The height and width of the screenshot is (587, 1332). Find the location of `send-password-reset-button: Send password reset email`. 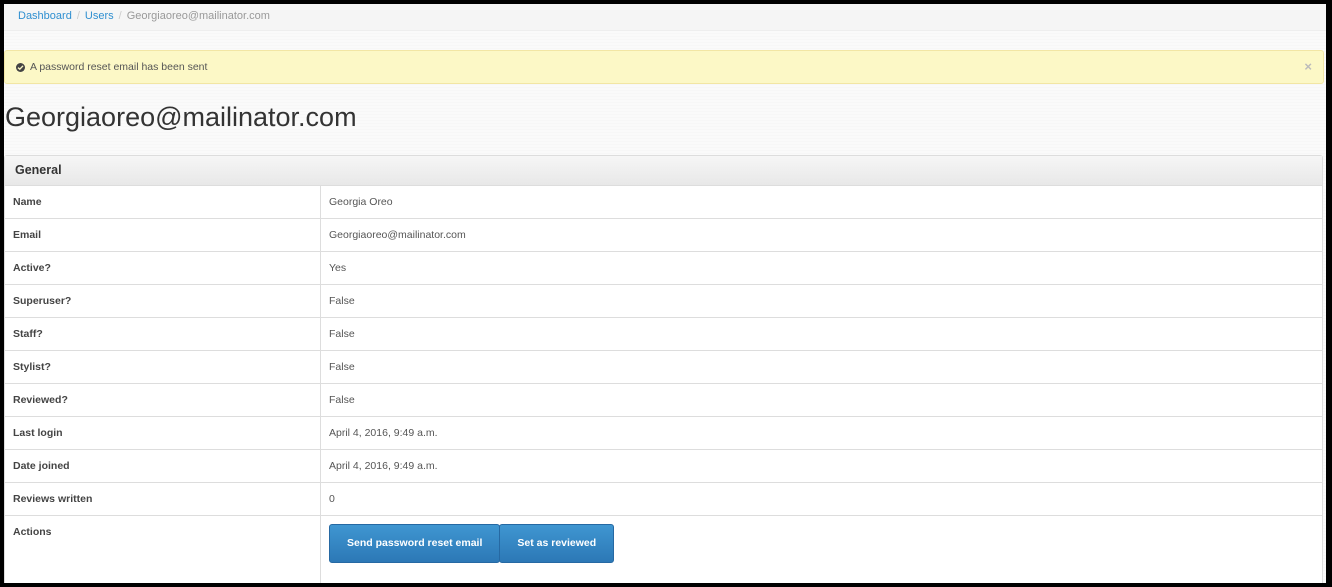

send-password-reset-button: Send password reset email is located at coordinates (415, 543).